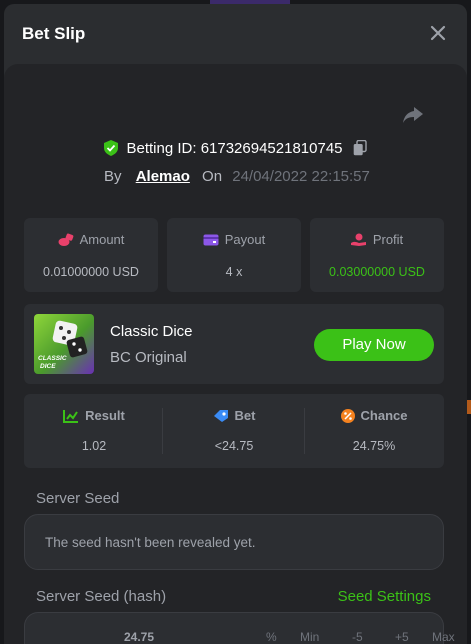 The height and width of the screenshot is (644, 471). Describe the element at coordinates (94, 431) in the screenshot. I see `result-column: Result 1.02` at that location.